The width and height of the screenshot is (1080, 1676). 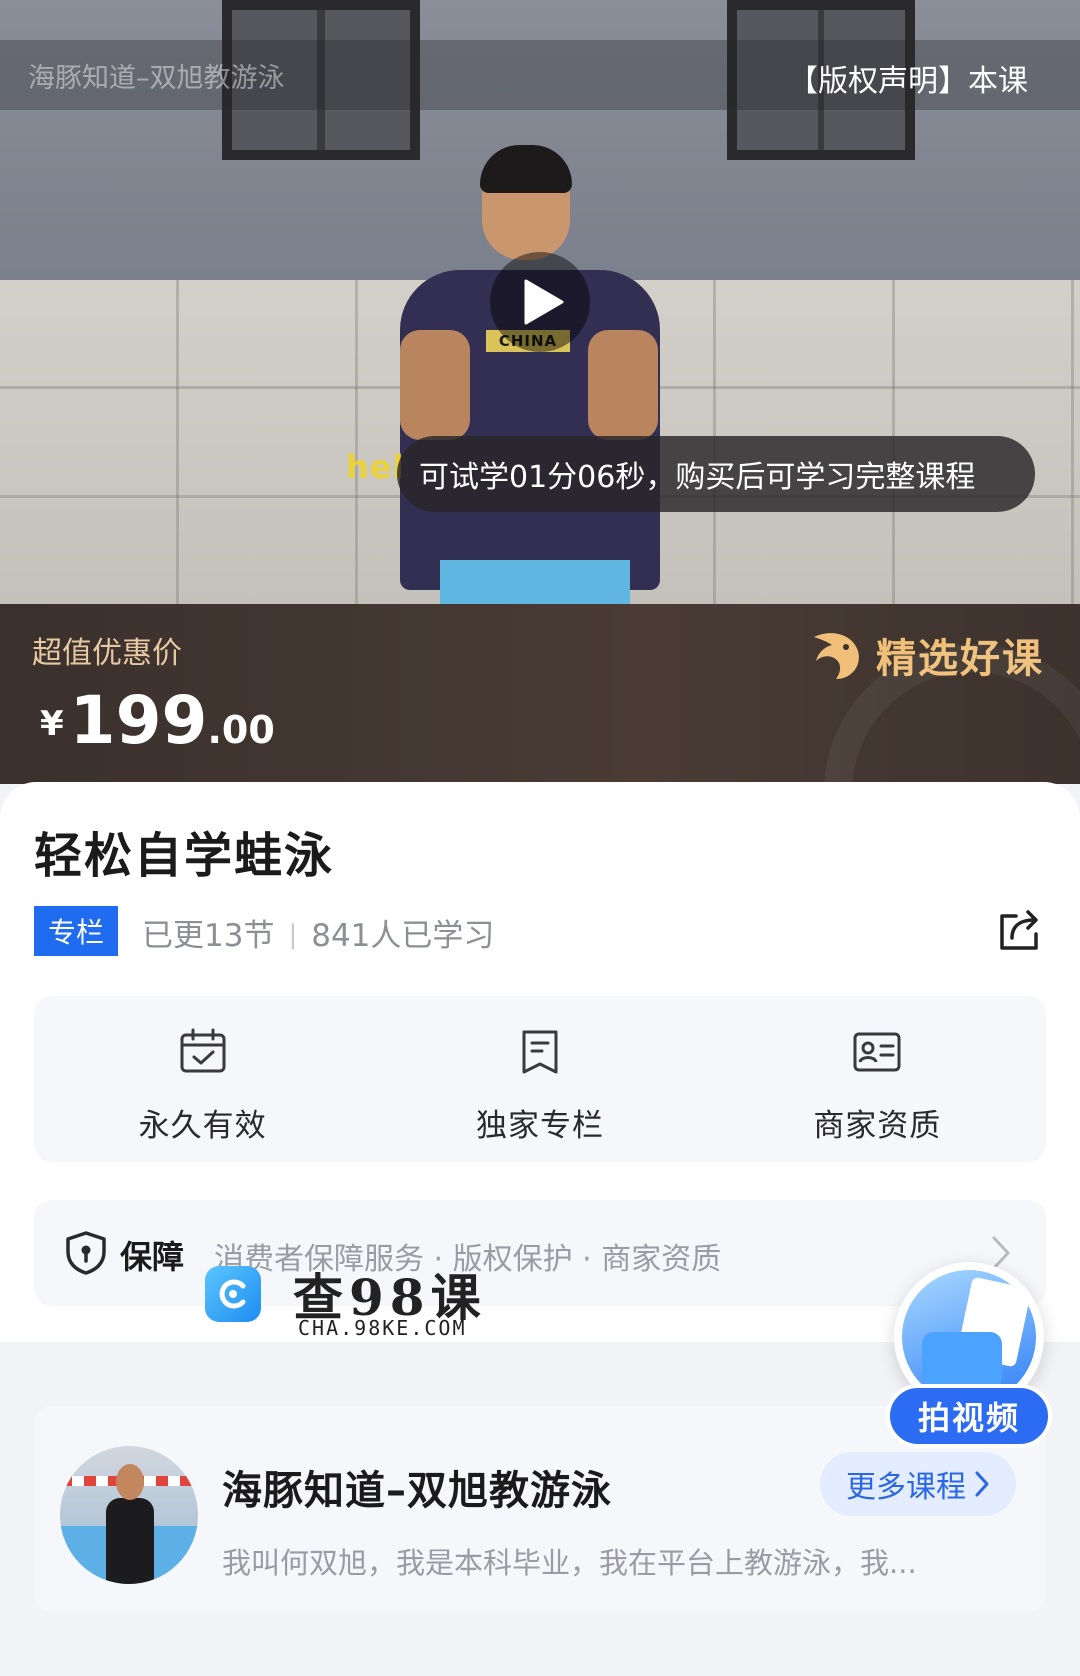 I want to click on course-meta: 已更13节 | 841人已学习, so click(x=318, y=936).